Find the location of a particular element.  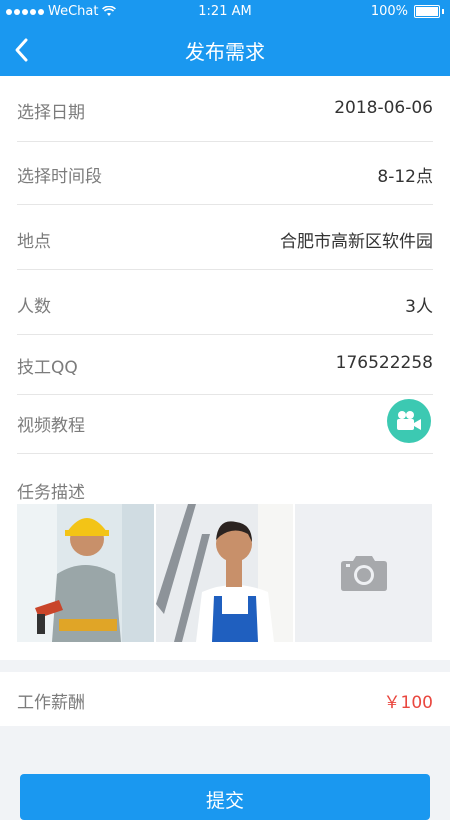

qq-label: 技工QQ is located at coordinates (47, 368).